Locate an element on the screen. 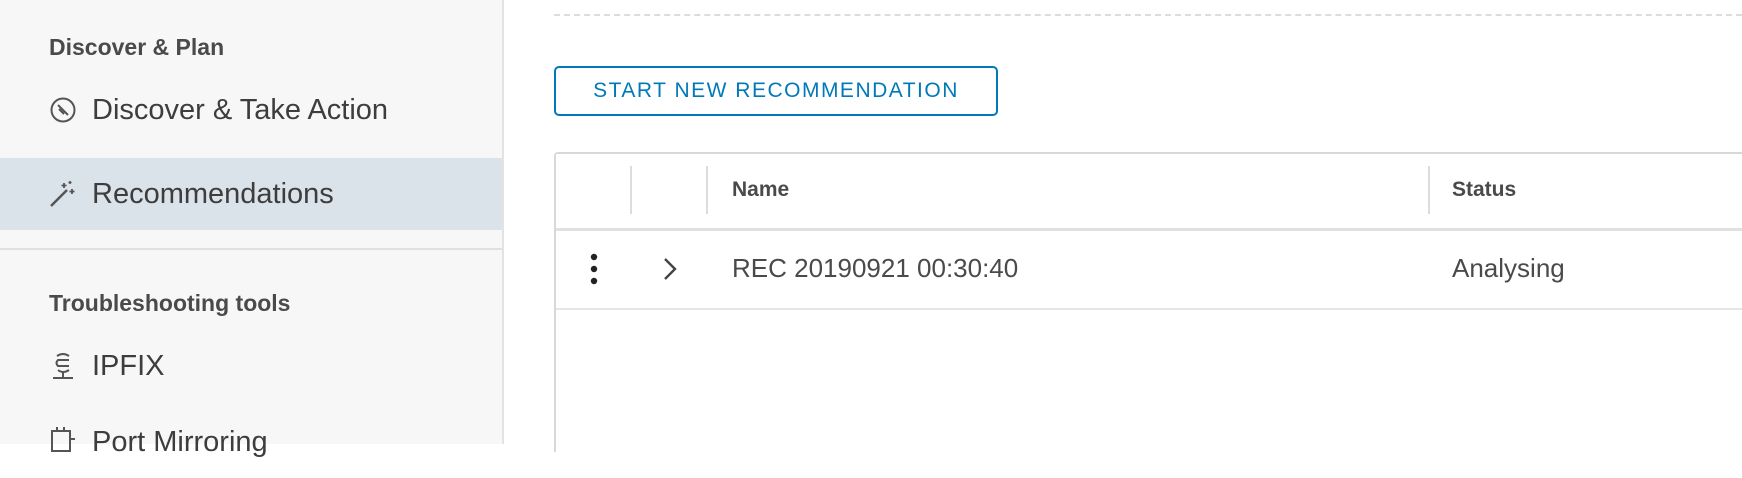 The height and width of the screenshot is (478, 1742). chevron-right-icon is located at coordinates (670, 269).